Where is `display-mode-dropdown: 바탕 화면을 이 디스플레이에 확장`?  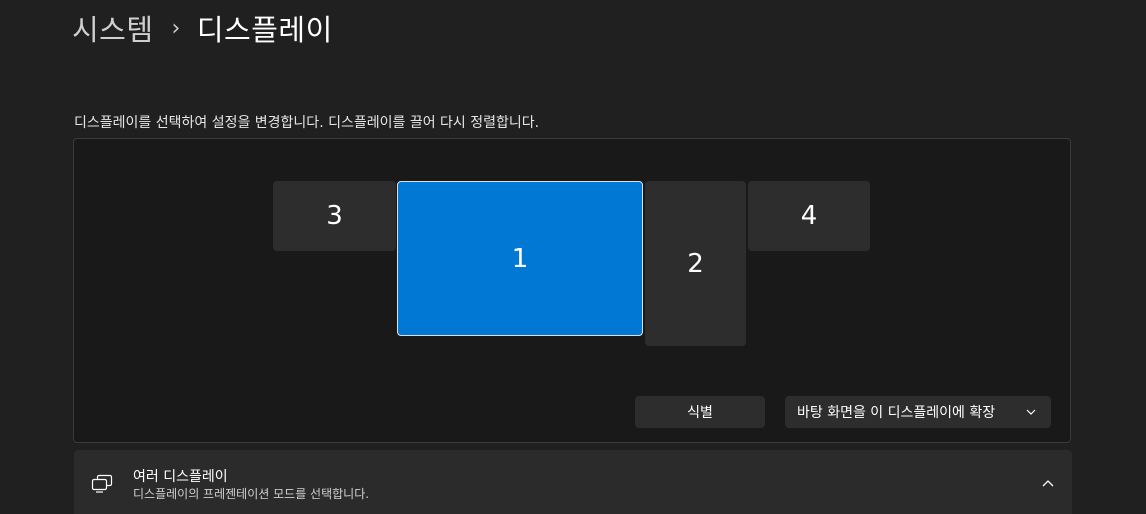
display-mode-dropdown: 바탕 화면을 이 디스플레이에 확장 is located at coordinates (918, 412).